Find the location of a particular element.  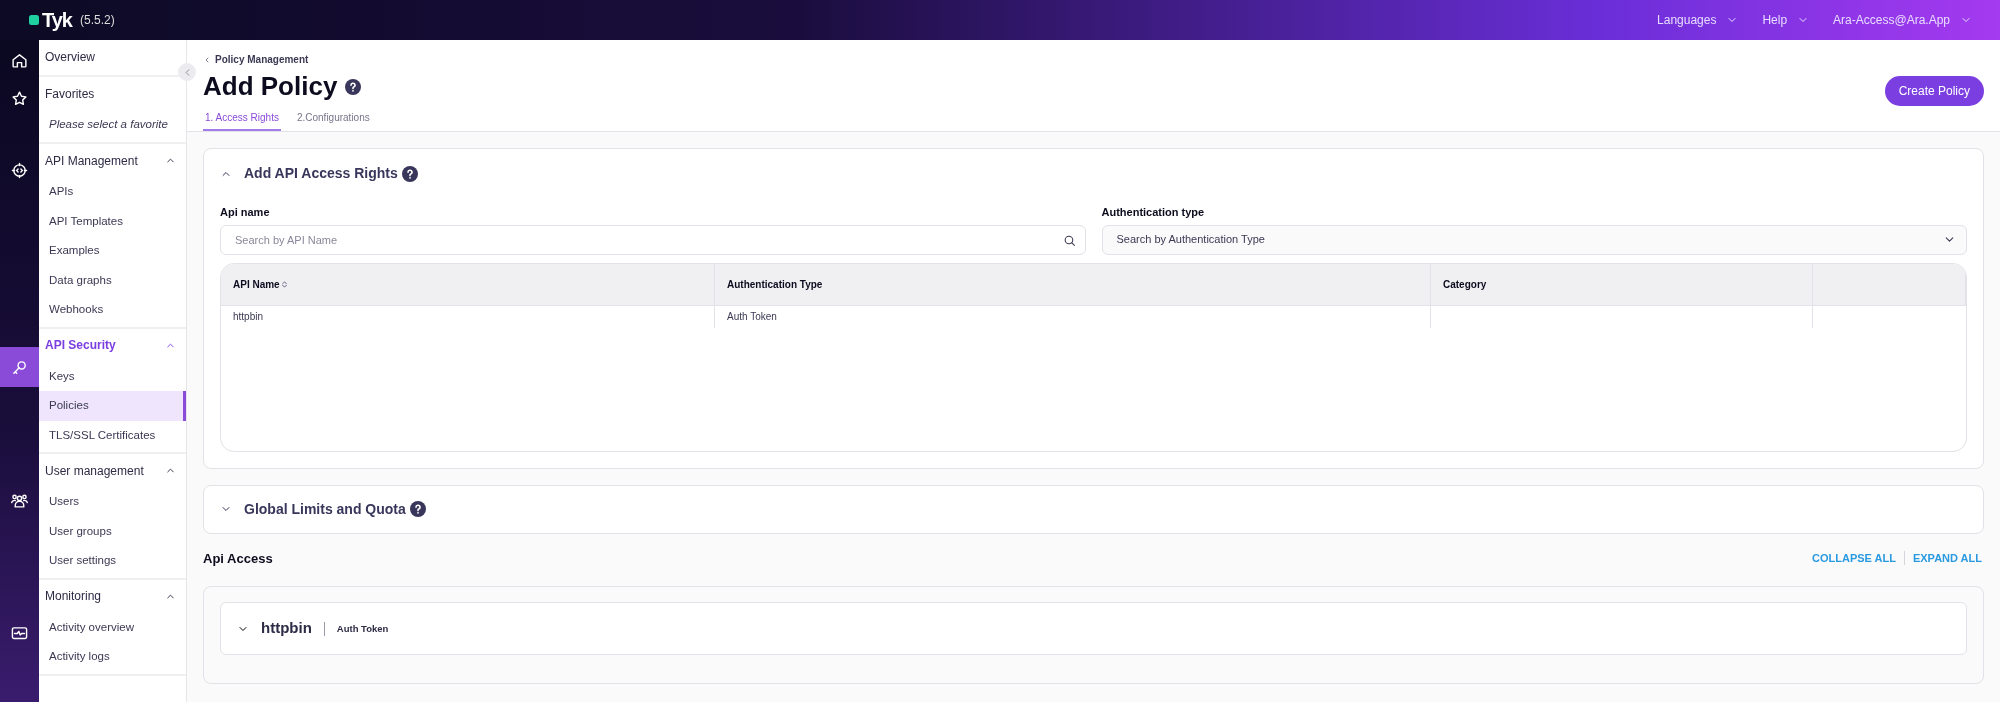

create-policy-button: Create Policy is located at coordinates (1934, 91).